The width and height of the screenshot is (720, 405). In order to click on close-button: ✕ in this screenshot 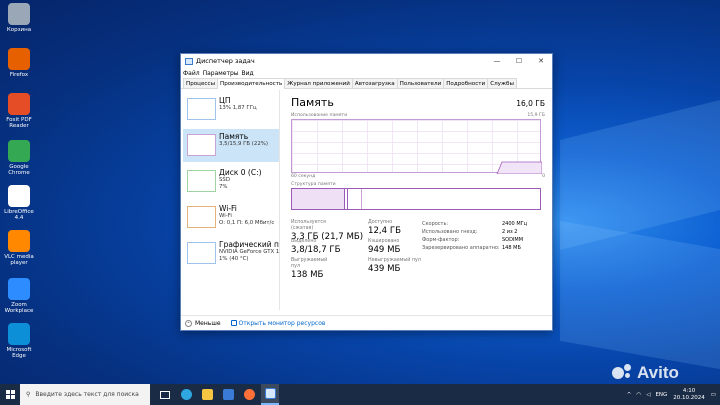, I will do `click(541, 61)`.